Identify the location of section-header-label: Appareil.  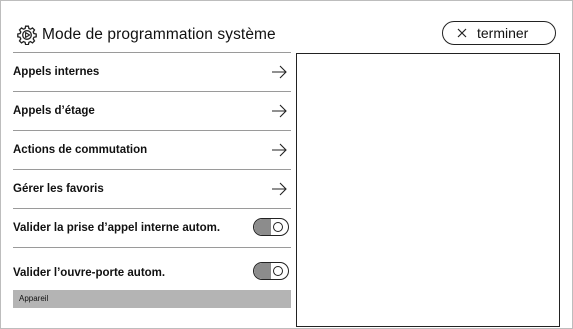
(34, 298).